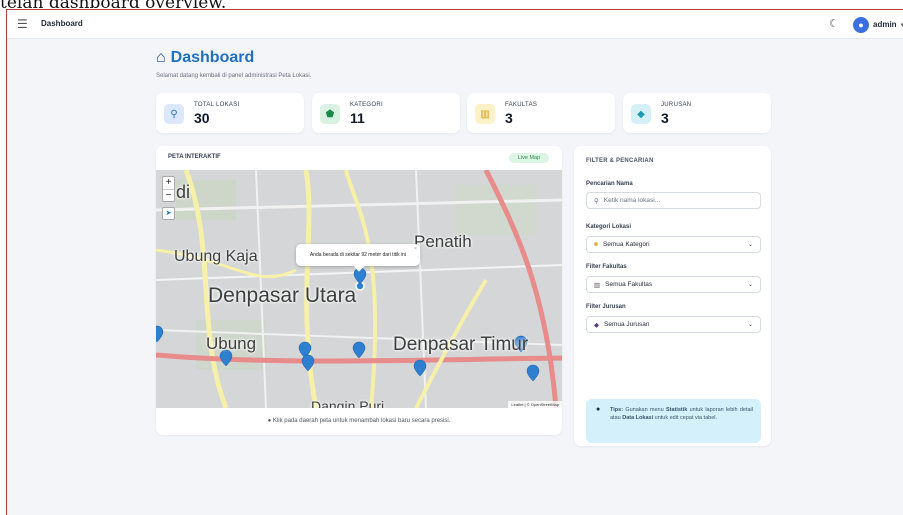 The width and height of the screenshot is (903, 515). Describe the element at coordinates (216, 256) in the screenshot. I see `map-label: Ubung Kaja` at that location.